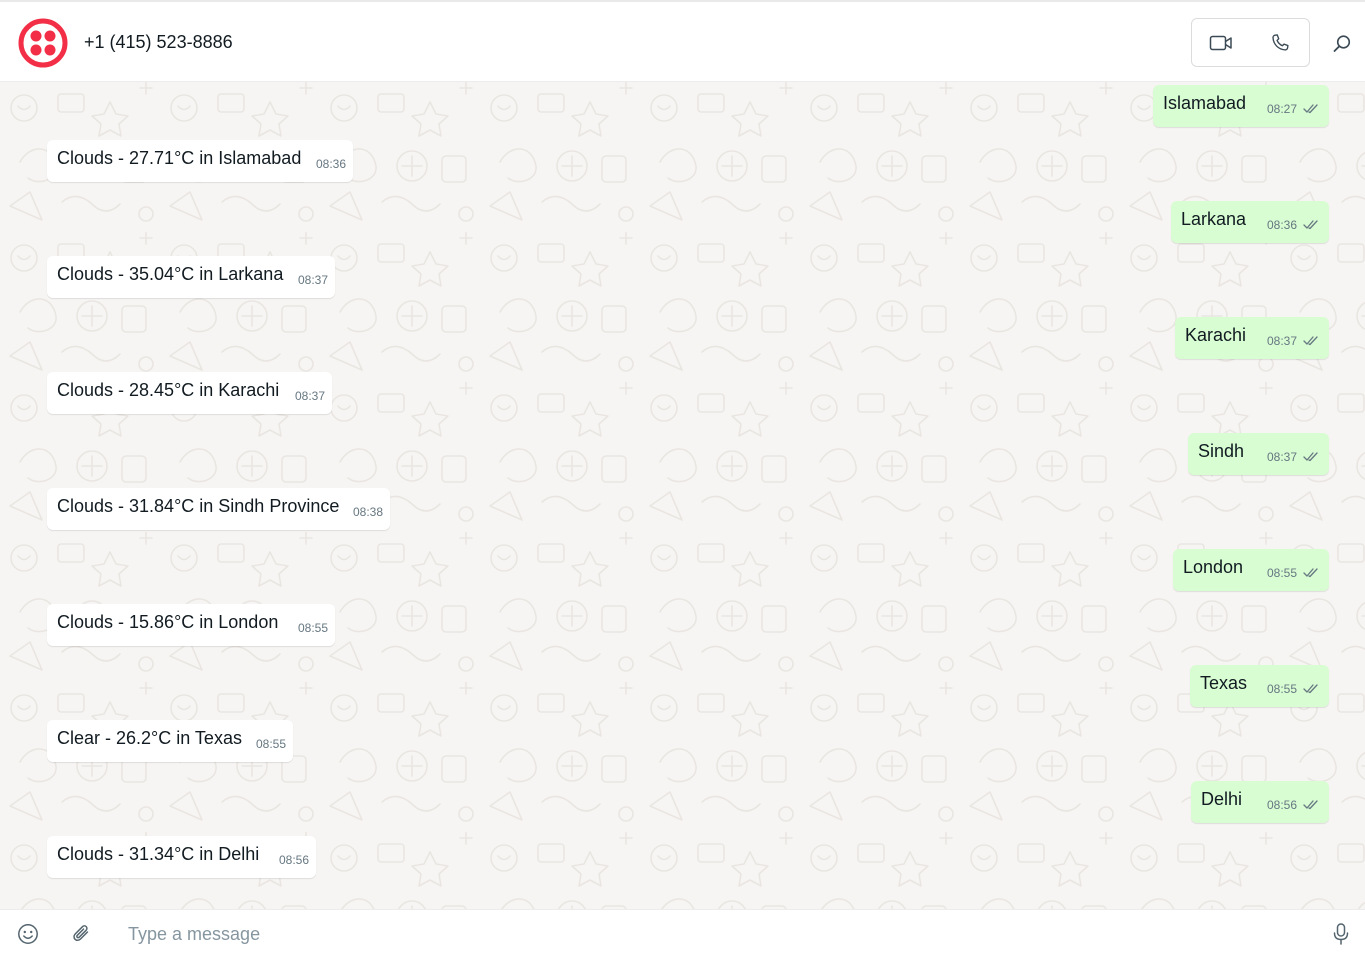  Describe the element at coordinates (1281, 109) in the screenshot. I see `message-time: 08:27` at that location.